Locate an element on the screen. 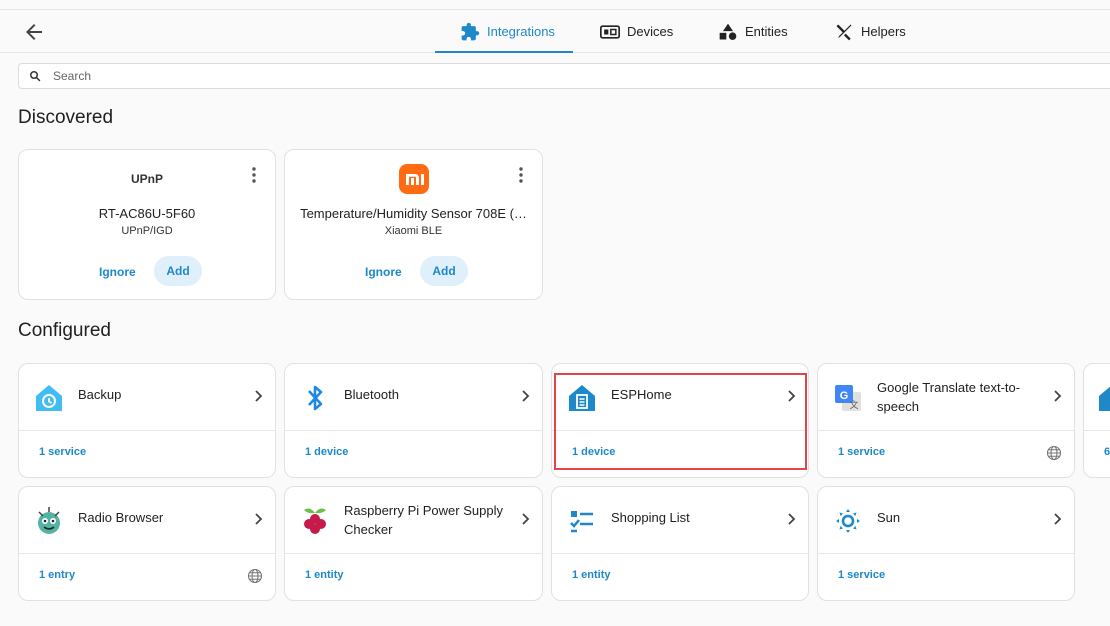 This screenshot has height=626, width=1110. bluetooth-icon is located at coordinates (315, 398).